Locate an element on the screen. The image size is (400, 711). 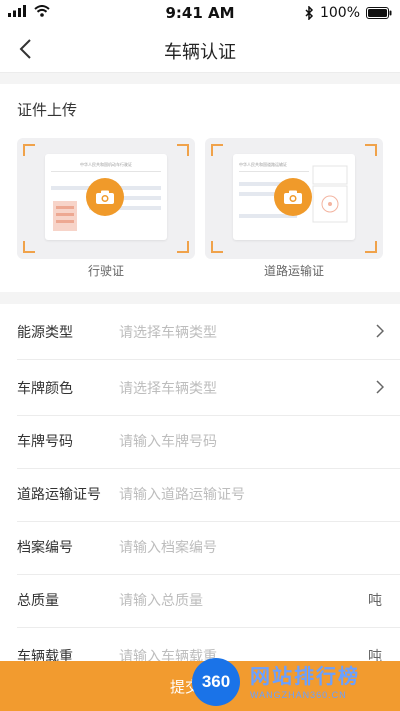
status-right: 100% is located at coordinates (348, 13).